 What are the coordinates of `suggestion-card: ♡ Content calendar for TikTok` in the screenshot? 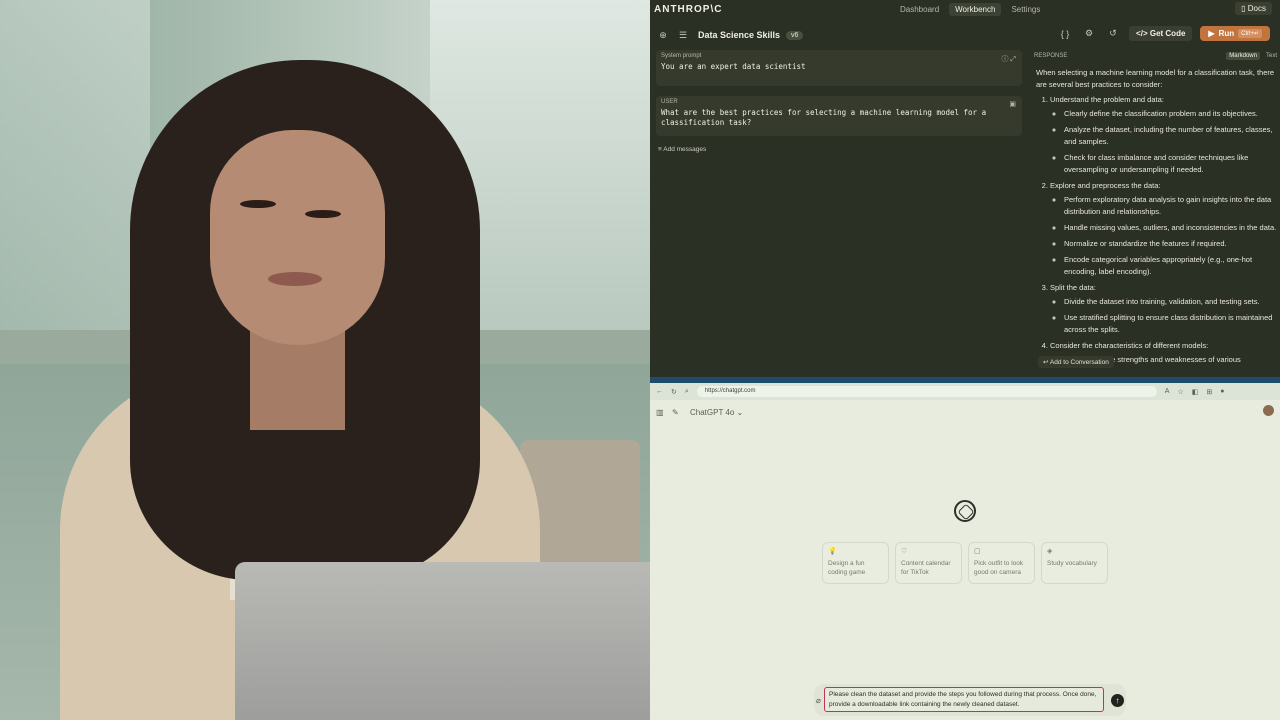 It's located at (928, 563).